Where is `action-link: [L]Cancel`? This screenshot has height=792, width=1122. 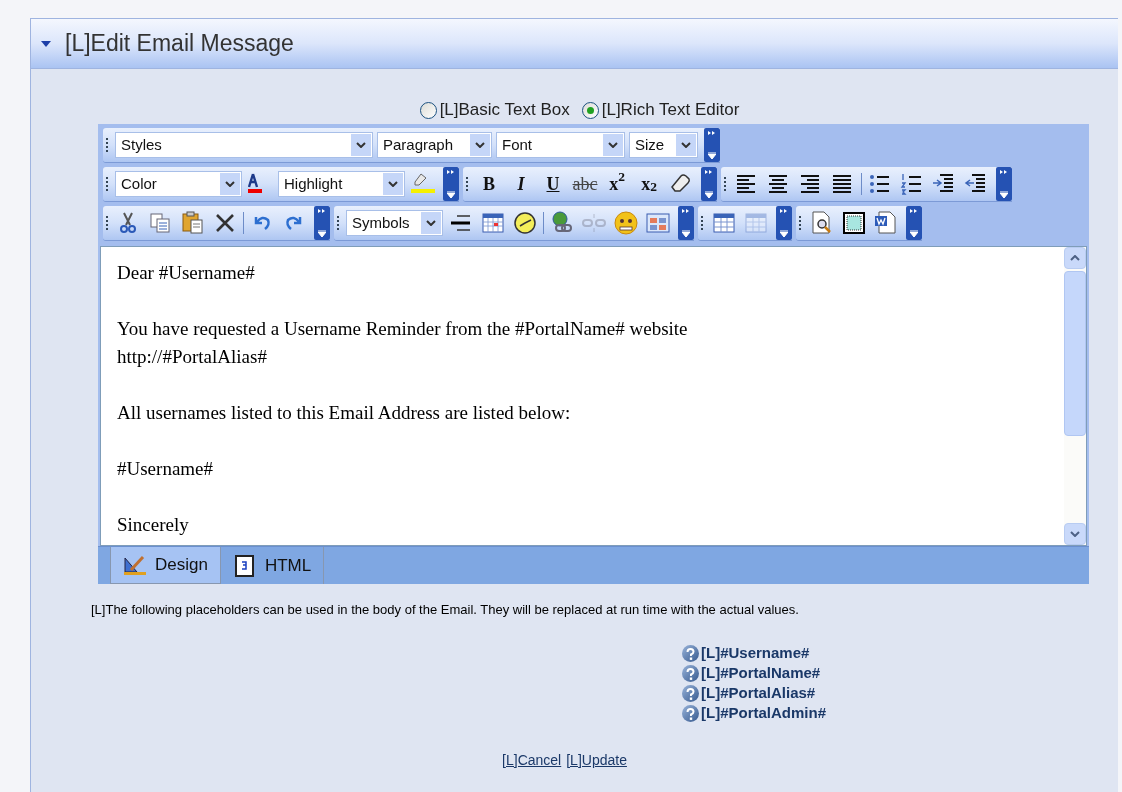 action-link: [L]Cancel is located at coordinates (532, 760).